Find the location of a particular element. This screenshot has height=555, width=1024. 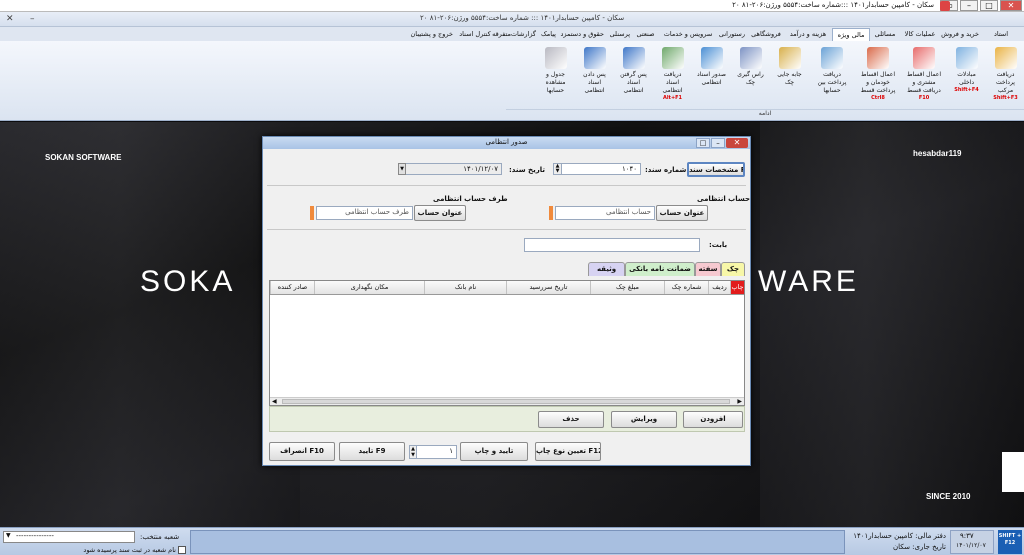

status-spacer is located at coordinates (517, 542).